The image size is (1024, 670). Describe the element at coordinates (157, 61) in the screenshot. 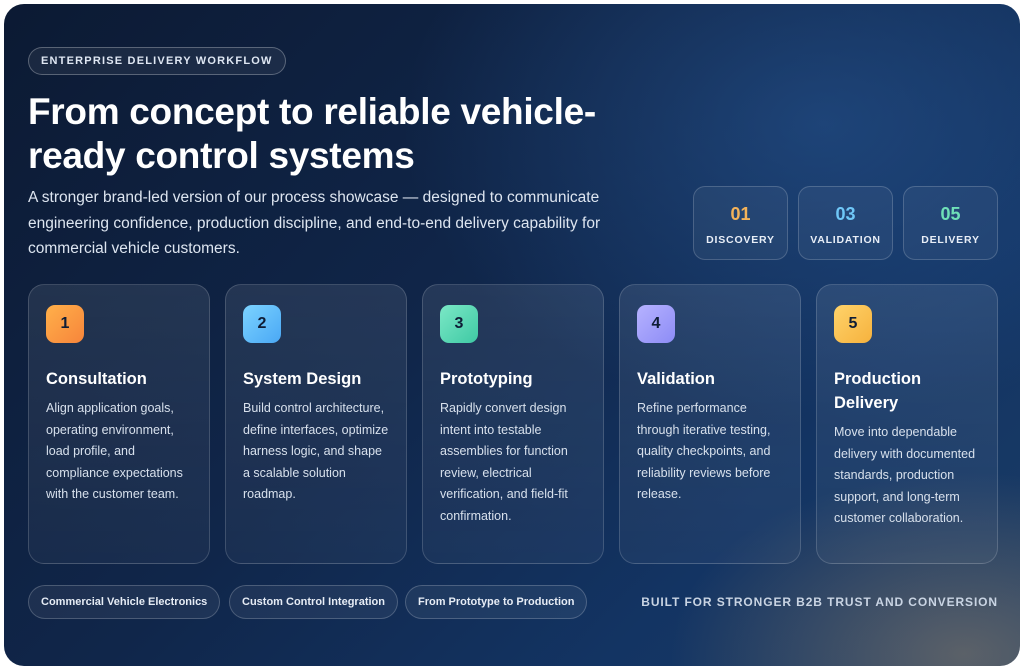

I see `section-badge: ENTERPRISE DELIVERY WORKFLOW` at that location.